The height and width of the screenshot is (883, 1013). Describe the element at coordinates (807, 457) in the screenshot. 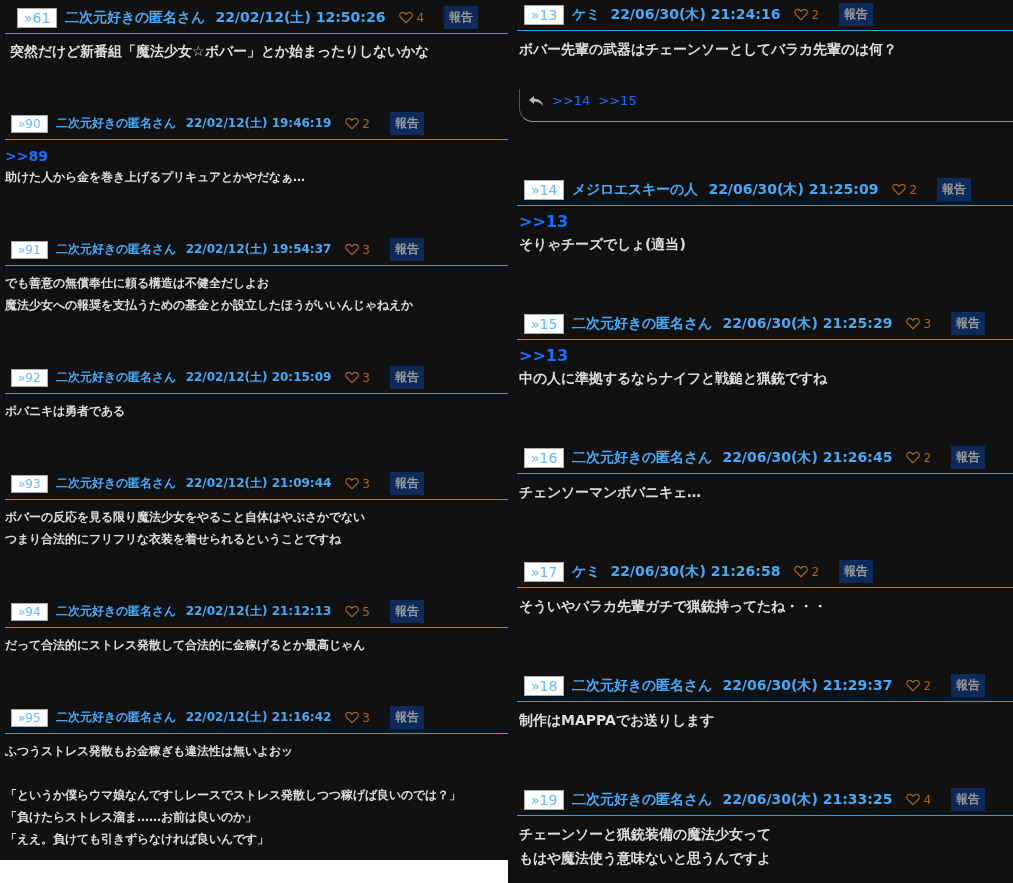

I see `post-date: 22/06/30(木) 21:26:45` at that location.